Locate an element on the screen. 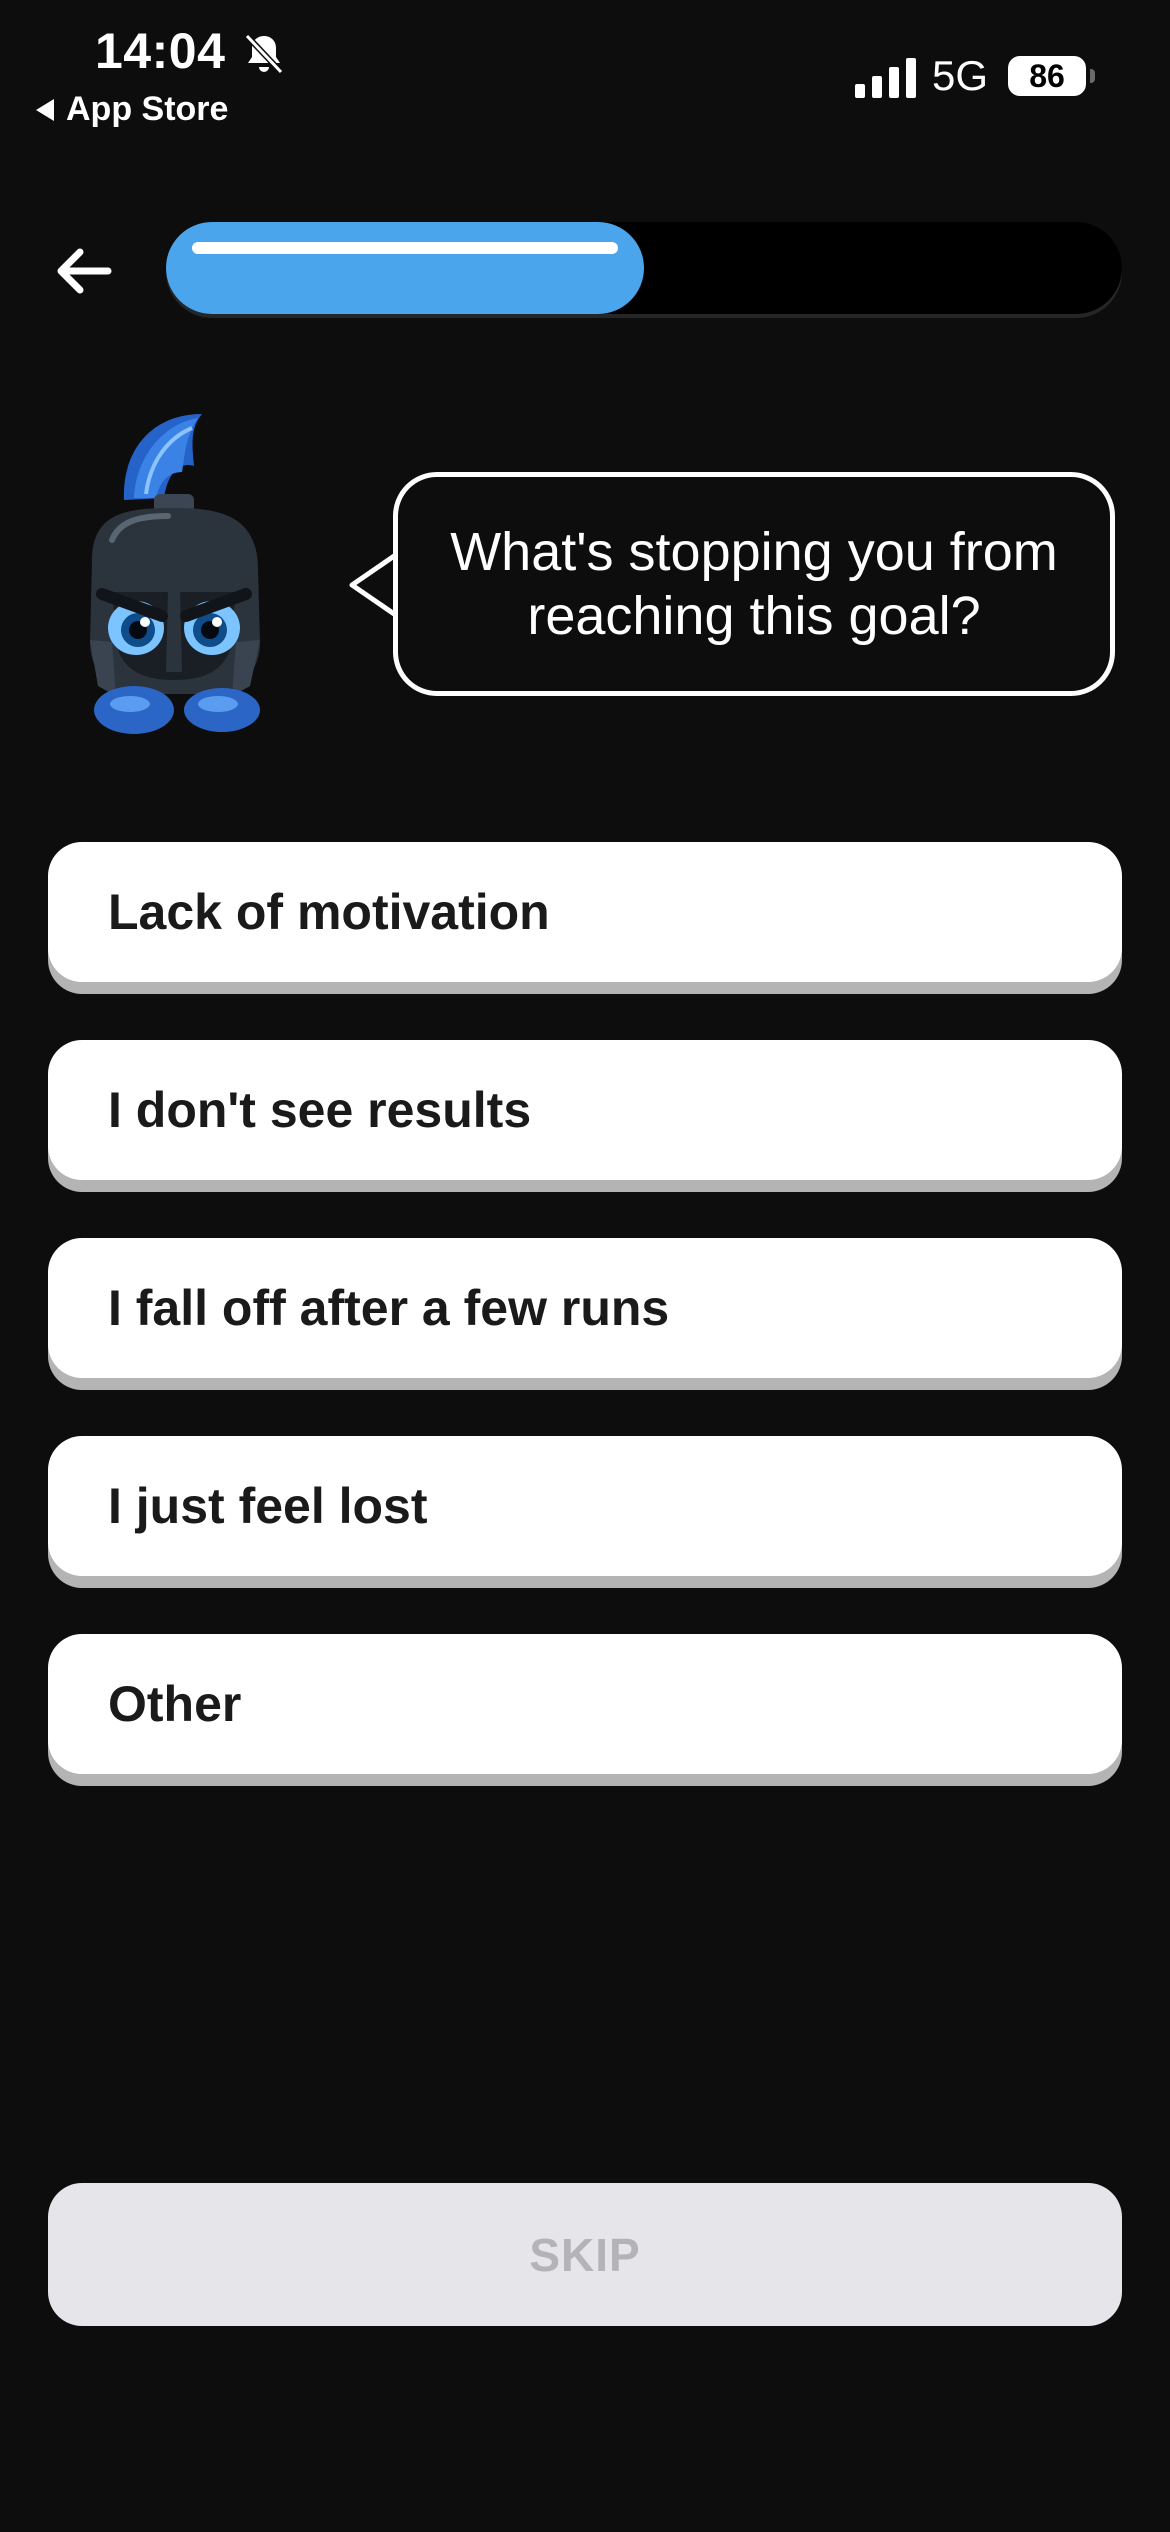 Image resolution: width=1170 pixels, height=2532 pixels. option-label: I don't see results is located at coordinates (320, 1110).